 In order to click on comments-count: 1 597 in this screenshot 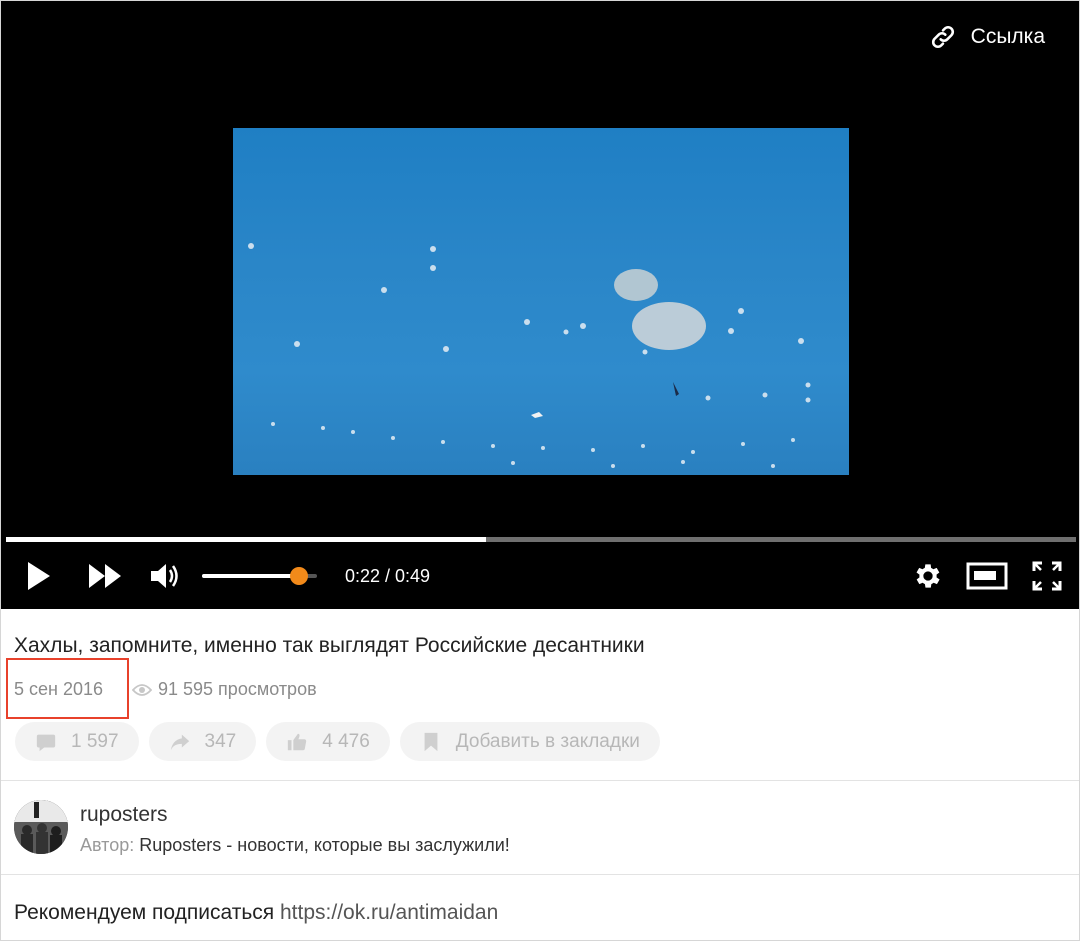, I will do `click(95, 741)`.